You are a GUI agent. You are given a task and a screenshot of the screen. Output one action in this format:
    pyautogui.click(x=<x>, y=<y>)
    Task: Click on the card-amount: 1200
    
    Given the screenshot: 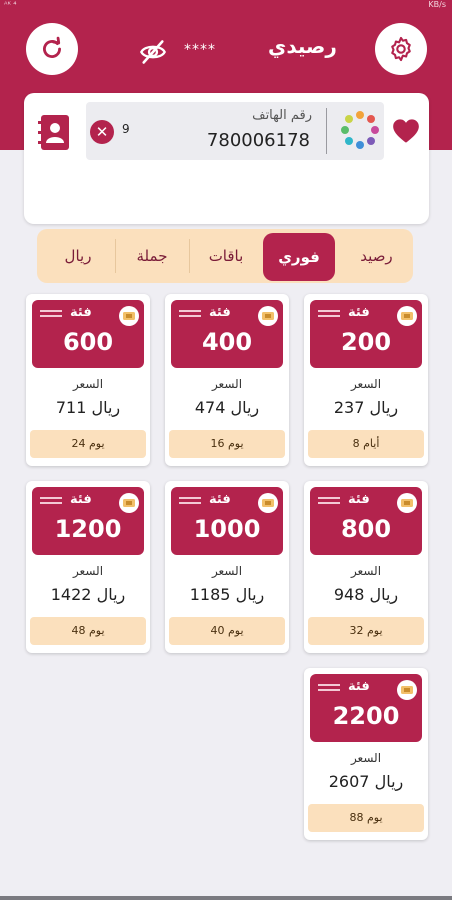 What is the action you would take?
    pyautogui.click(x=88, y=529)
    